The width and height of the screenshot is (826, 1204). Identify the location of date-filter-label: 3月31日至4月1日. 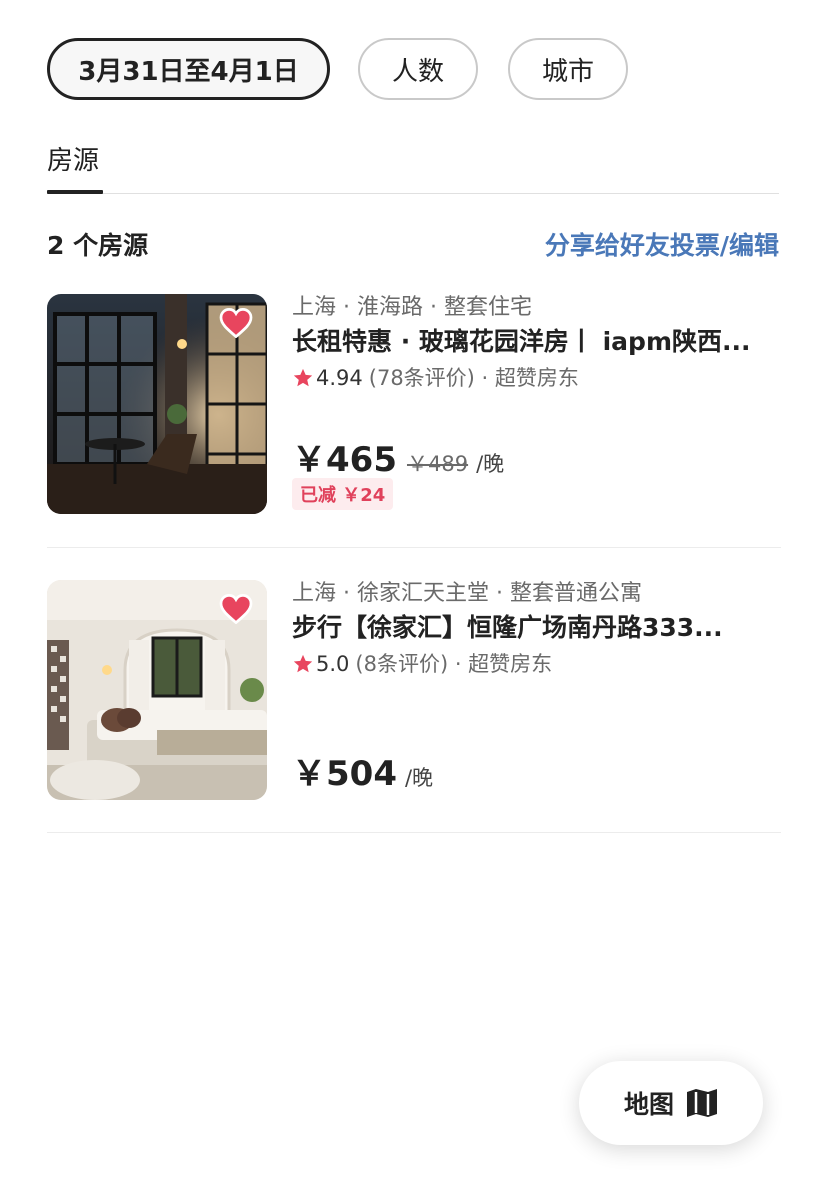
(188, 71).